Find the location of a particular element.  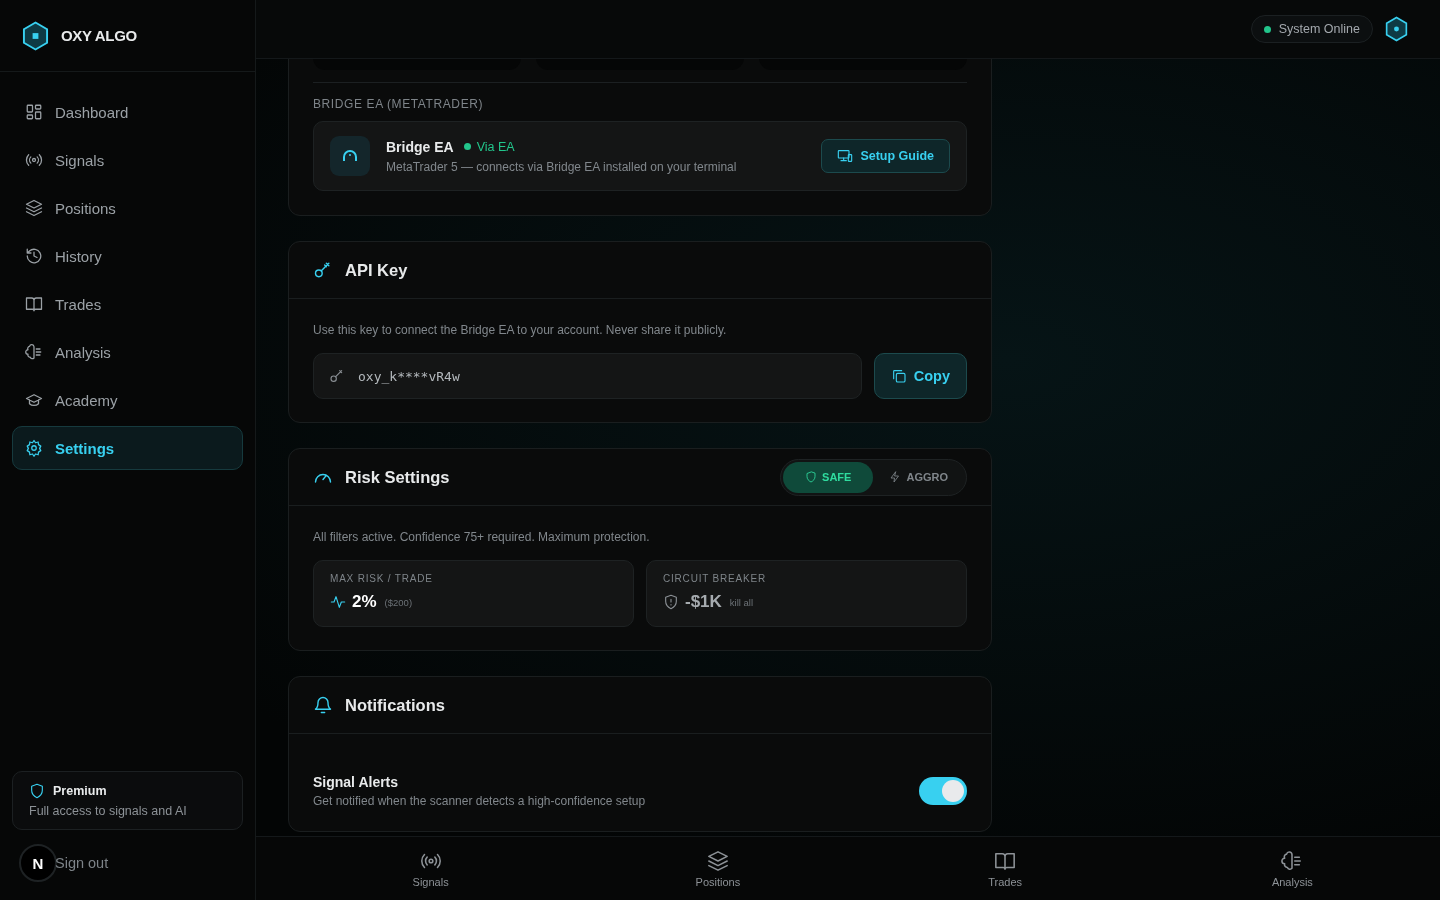

risk-description: All filters active. Confidence 75+ required. Maximum protection. is located at coordinates (482, 537).